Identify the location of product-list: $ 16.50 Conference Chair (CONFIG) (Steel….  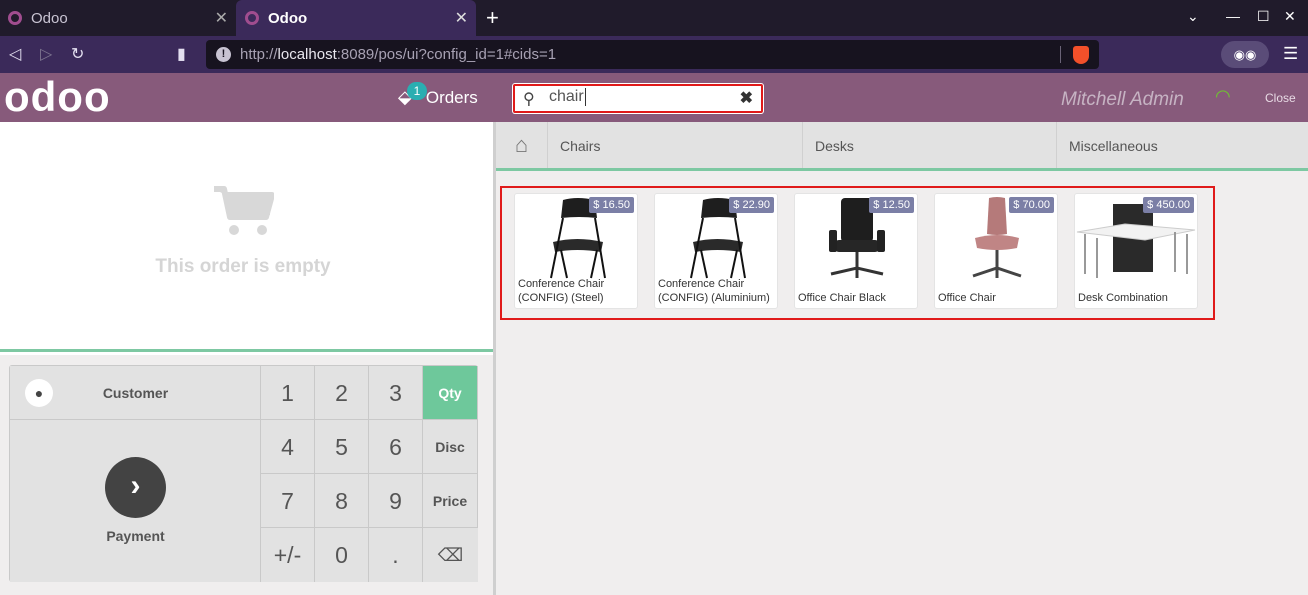
(857, 253).